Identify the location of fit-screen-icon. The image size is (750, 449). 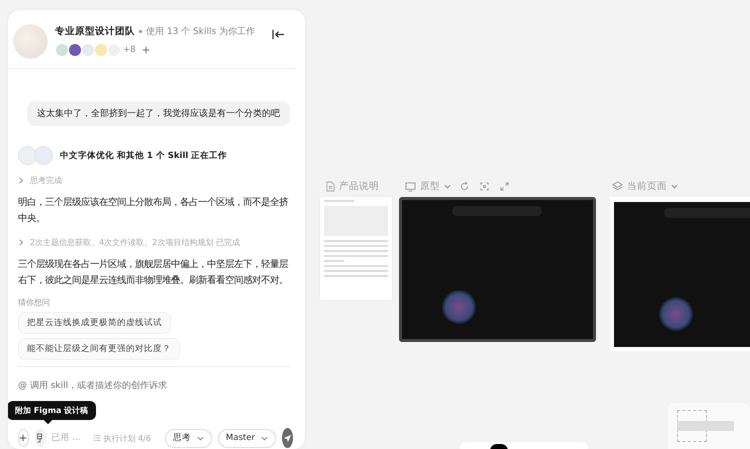
(484, 186).